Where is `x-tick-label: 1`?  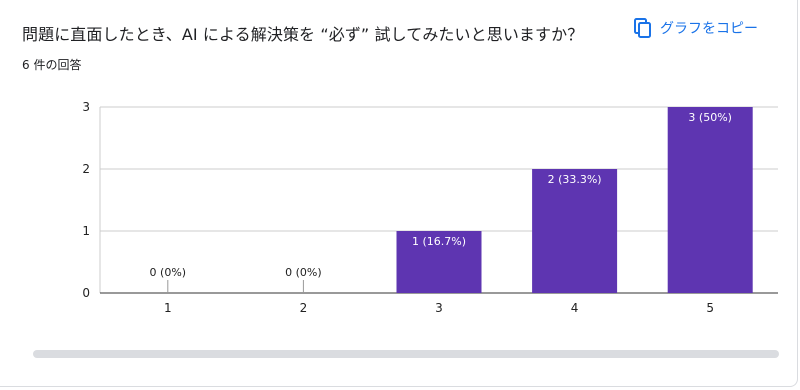
x-tick-label: 1 is located at coordinates (168, 308).